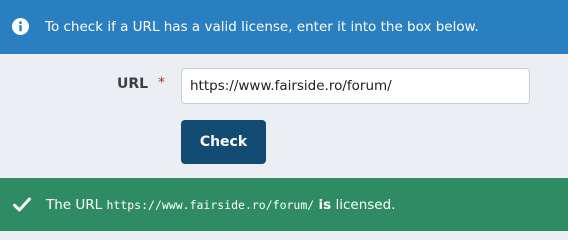  Describe the element at coordinates (74, 205) in the screenshot. I see `success-prefix: The URL` at that location.